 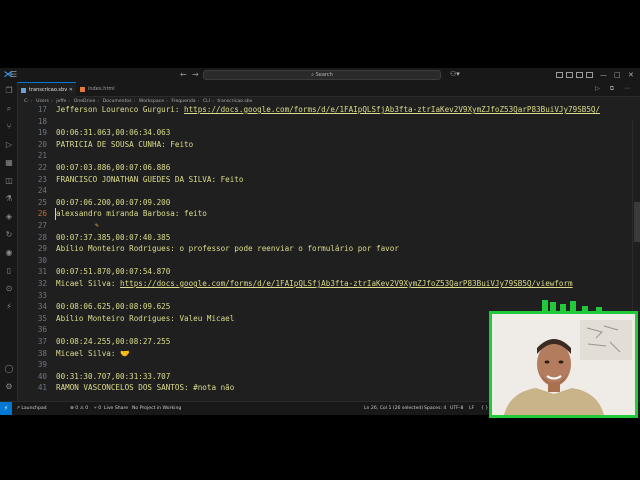 What do you see at coordinates (589, 75) in the screenshot?
I see `customize-layout-icon` at bounding box center [589, 75].